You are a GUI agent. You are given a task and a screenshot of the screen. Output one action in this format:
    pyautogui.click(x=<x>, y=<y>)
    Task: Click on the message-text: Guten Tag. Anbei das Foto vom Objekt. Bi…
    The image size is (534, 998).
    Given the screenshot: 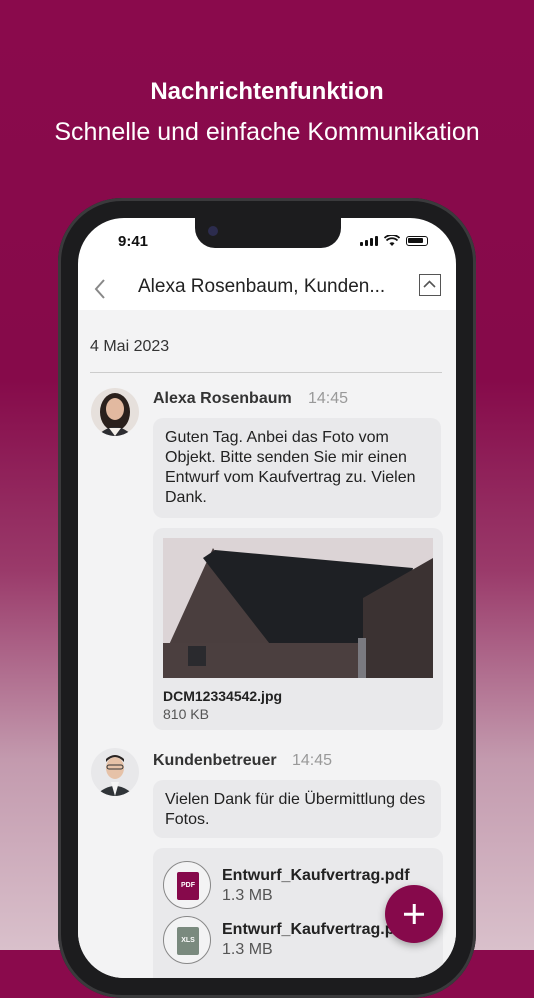 What is the action you would take?
    pyautogui.click(x=290, y=467)
    